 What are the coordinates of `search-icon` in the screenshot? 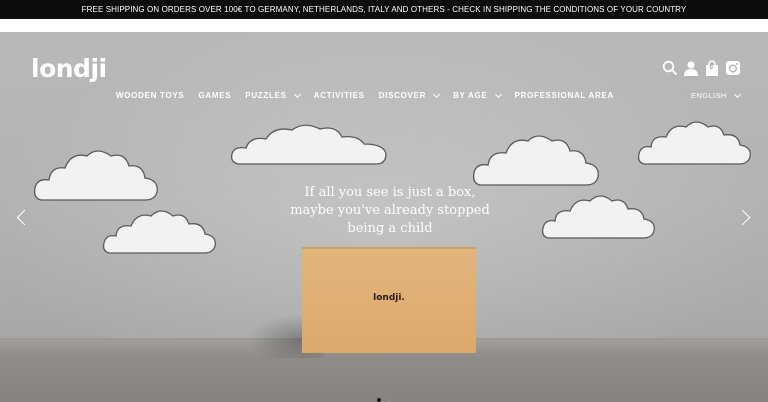 It's located at (670, 70).